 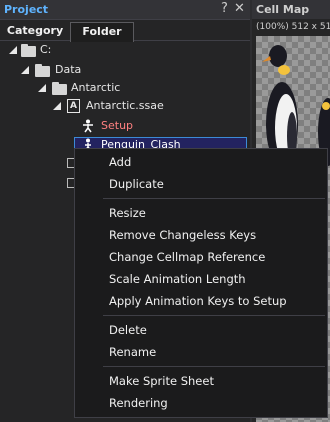 I want to click on menu-item-scale-animation-length: Scale Animation Length, so click(x=177, y=279).